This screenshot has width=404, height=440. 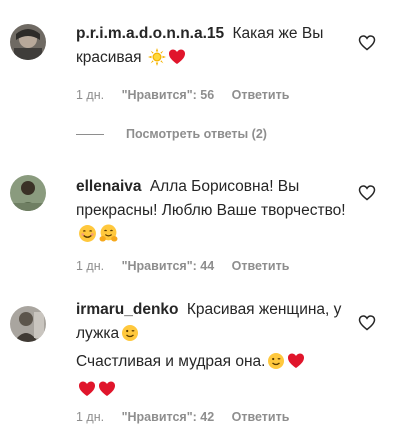 What do you see at coordinates (87, 237) in the screenshot?
I see `smiling-face-emoji` at bounding box center [87, 237].